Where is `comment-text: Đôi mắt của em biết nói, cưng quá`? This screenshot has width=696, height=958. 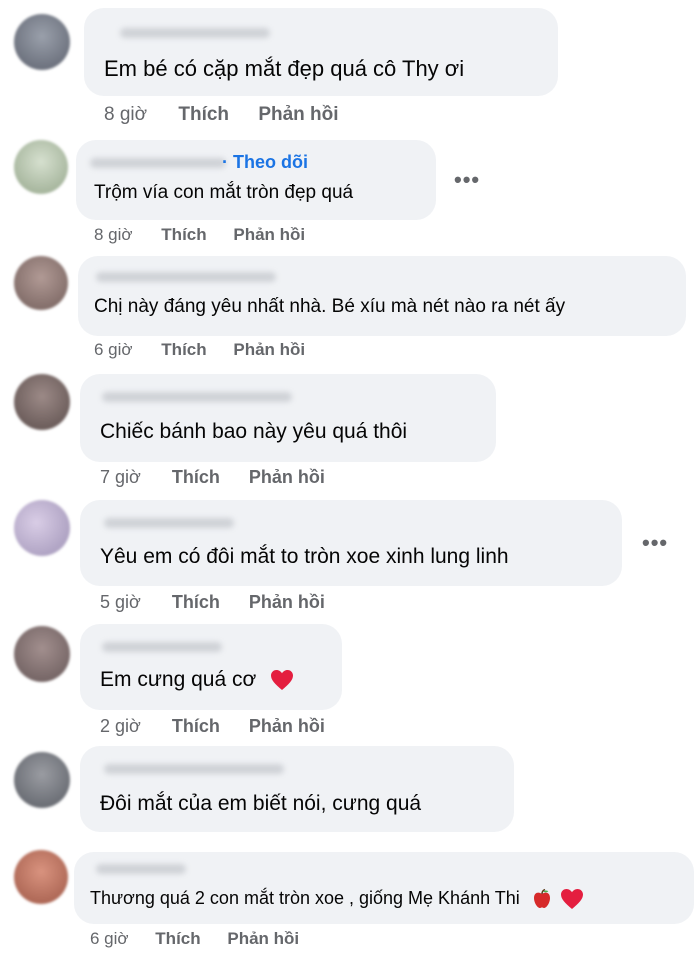
comment-text: Đôi mắt của em biết nói, cưng quá is located at coordinates (261, 803).